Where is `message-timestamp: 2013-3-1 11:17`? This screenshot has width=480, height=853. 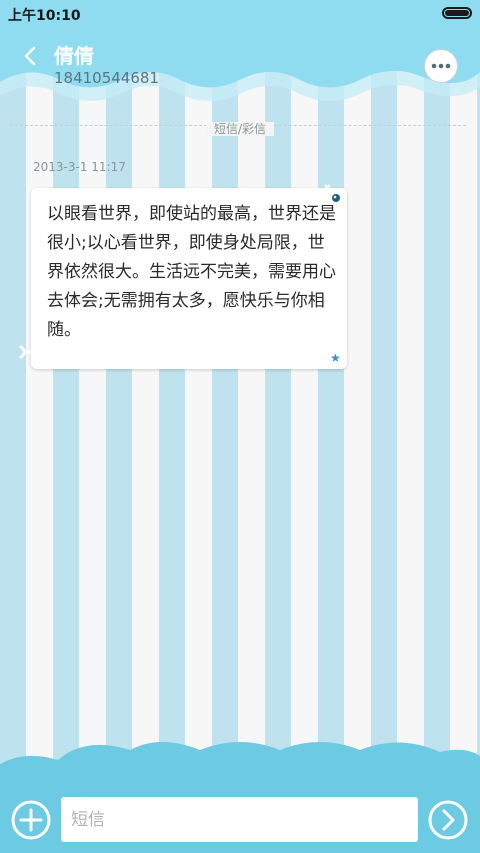 message-timestamp: 2013-3-1 11:17 is located at coordinates (79, 167).